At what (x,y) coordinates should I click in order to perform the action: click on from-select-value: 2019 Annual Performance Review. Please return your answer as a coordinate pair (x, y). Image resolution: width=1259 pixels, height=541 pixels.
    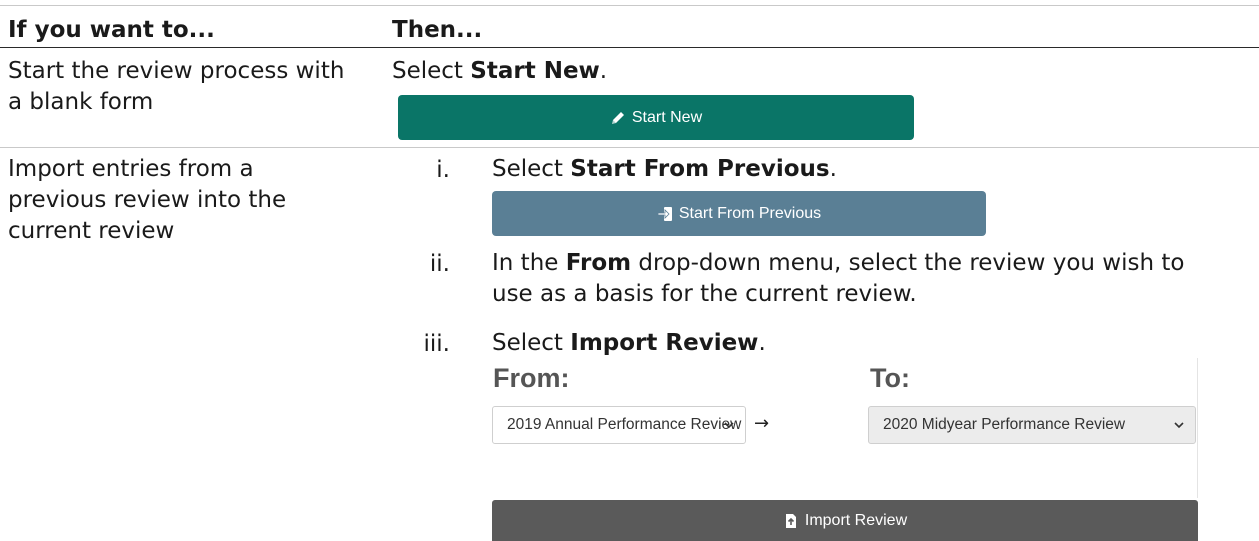
    Looking at the image, I should click on (624, 424).